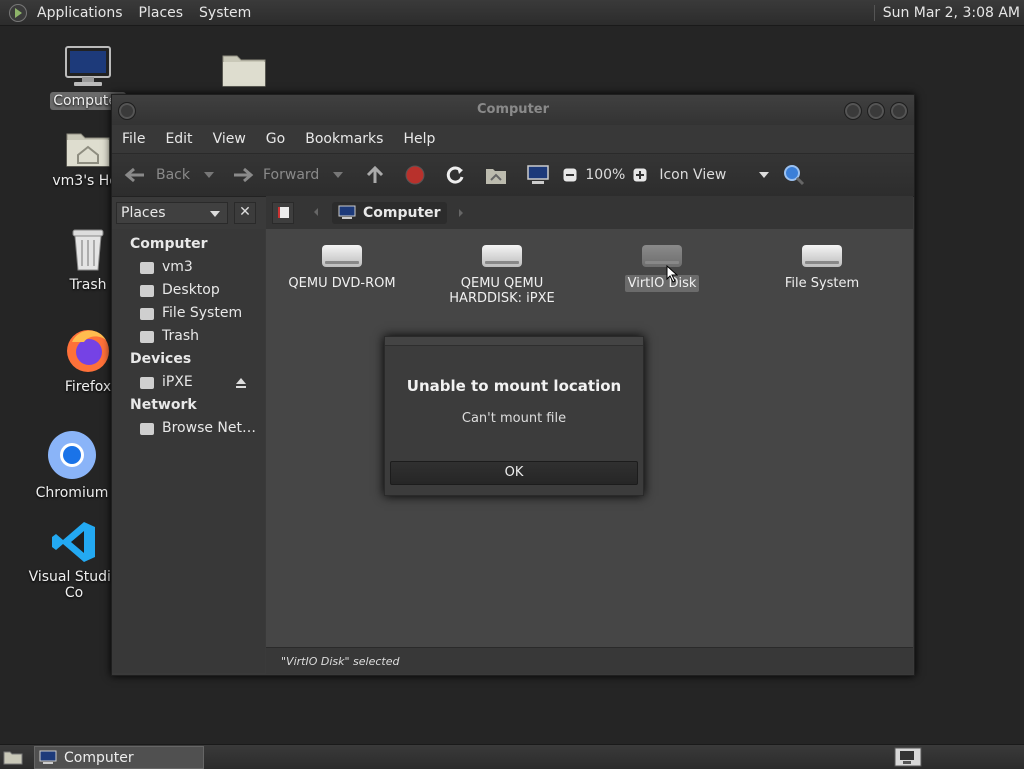 This screenshot has width=1024, height=769. I want to click on eject-icon, so click(241, 383).